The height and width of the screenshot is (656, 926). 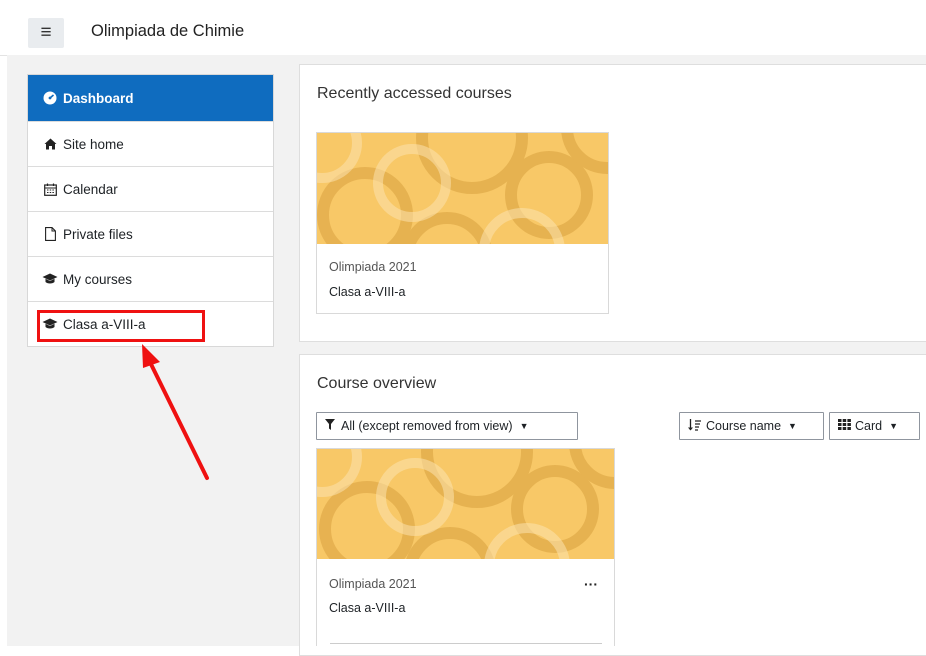 I want to click on nav-item-calendar: Calendar, so click(x=150, y=188).